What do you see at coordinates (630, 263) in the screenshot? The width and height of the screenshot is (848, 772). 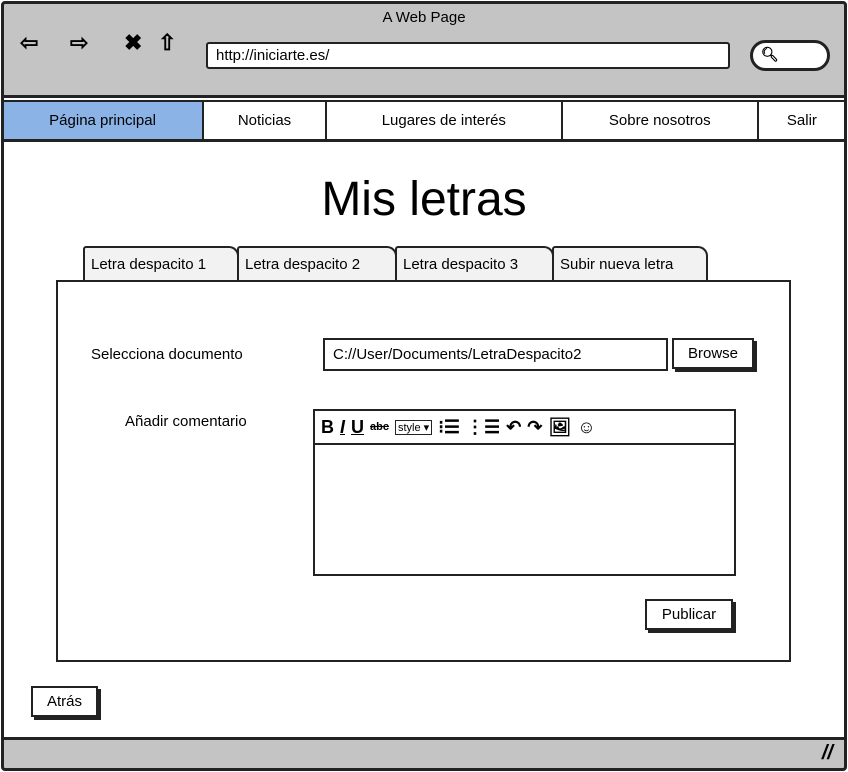 I see `tab-subir-nueva-letra: Subir nueva letra` at bounding box center [630, 263].